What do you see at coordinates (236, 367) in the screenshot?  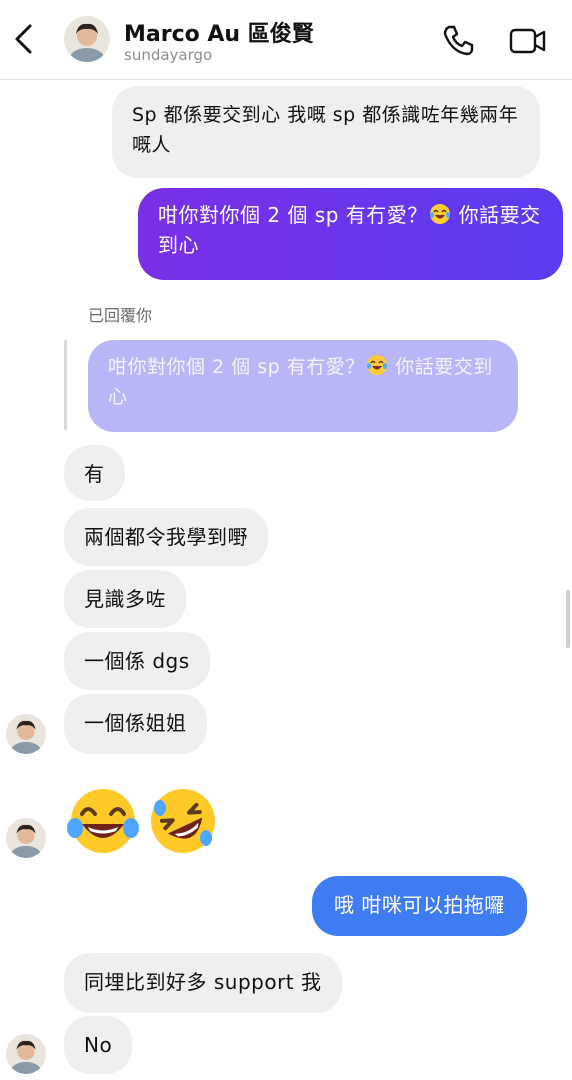 I see `quoted-text: 咁你對你個 2 個 sp 有冇愛？` at bounding box center [236, 367].